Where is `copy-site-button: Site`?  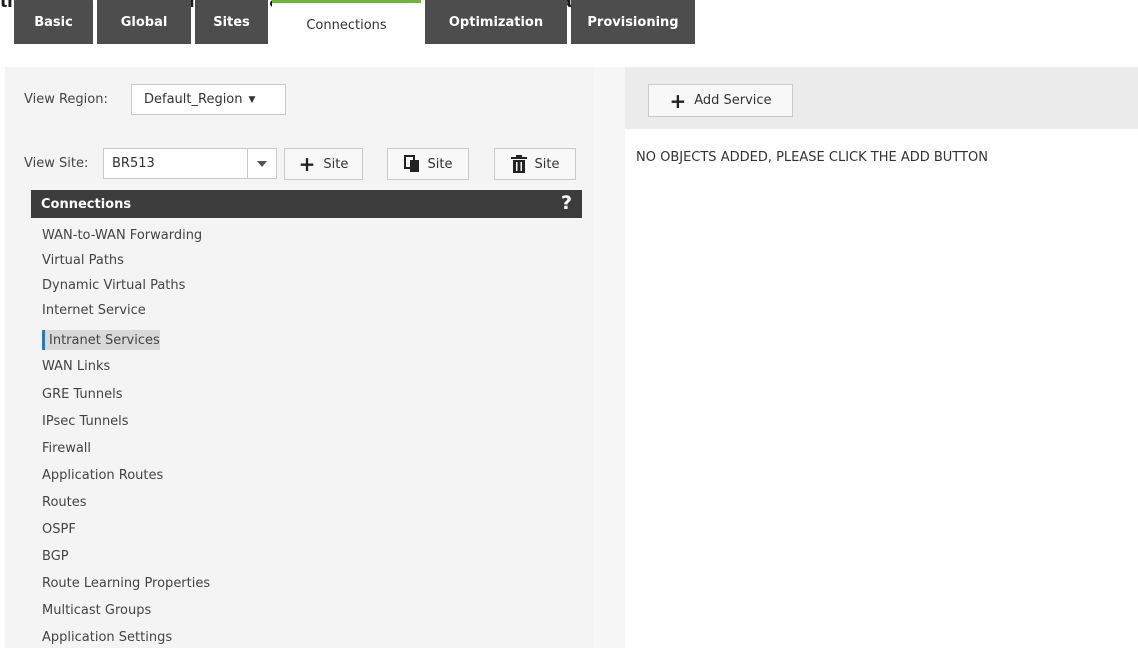
copy-site-button: Site is located at coordinates (428, 164).